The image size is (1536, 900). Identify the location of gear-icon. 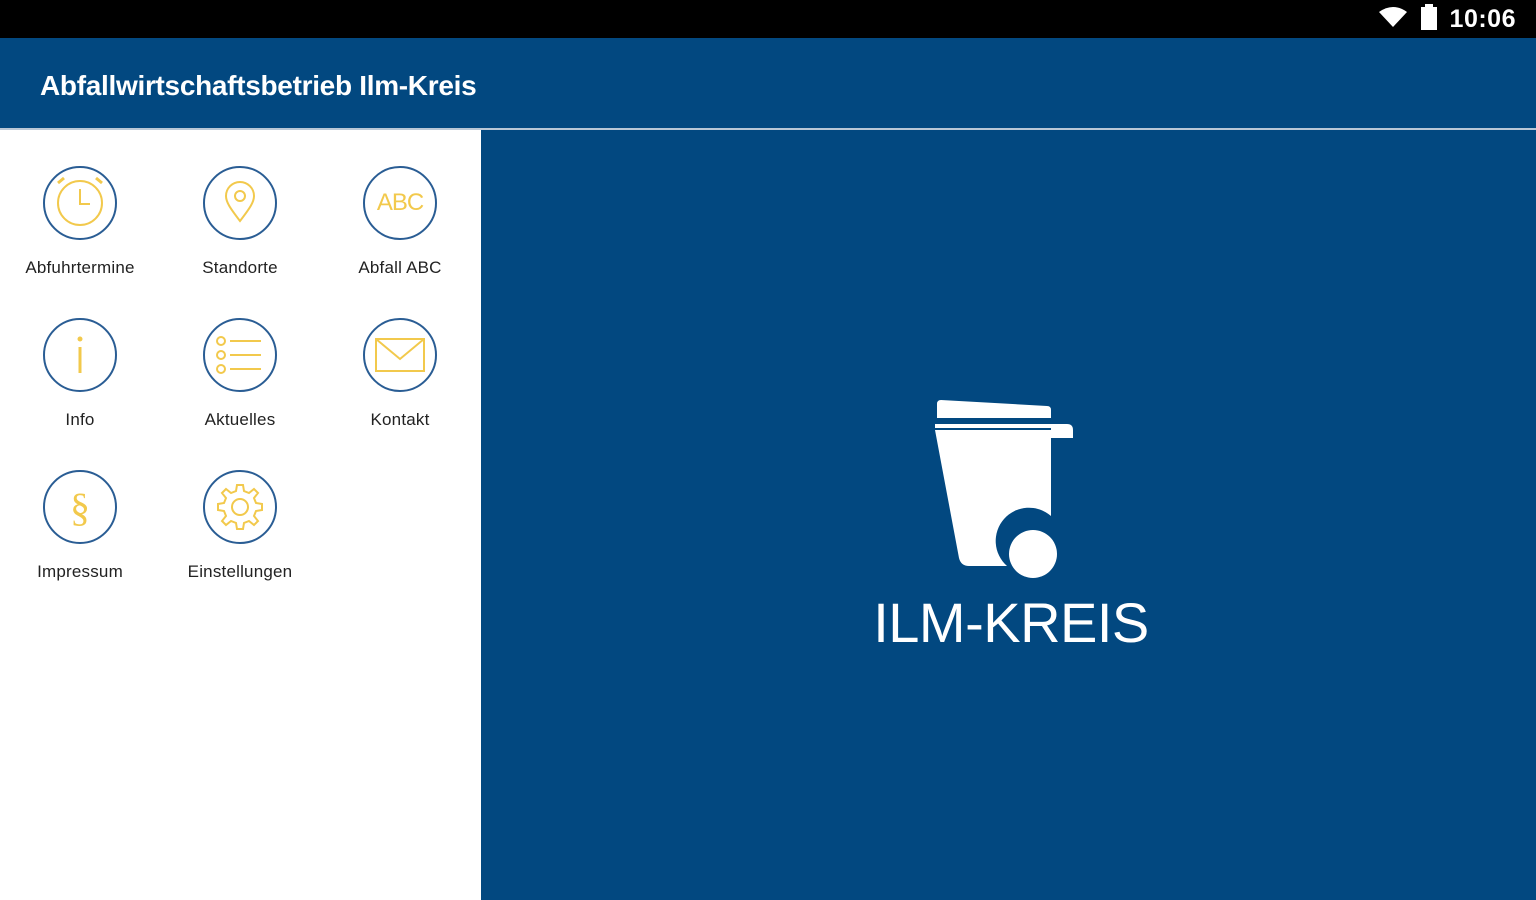
(240, 507).